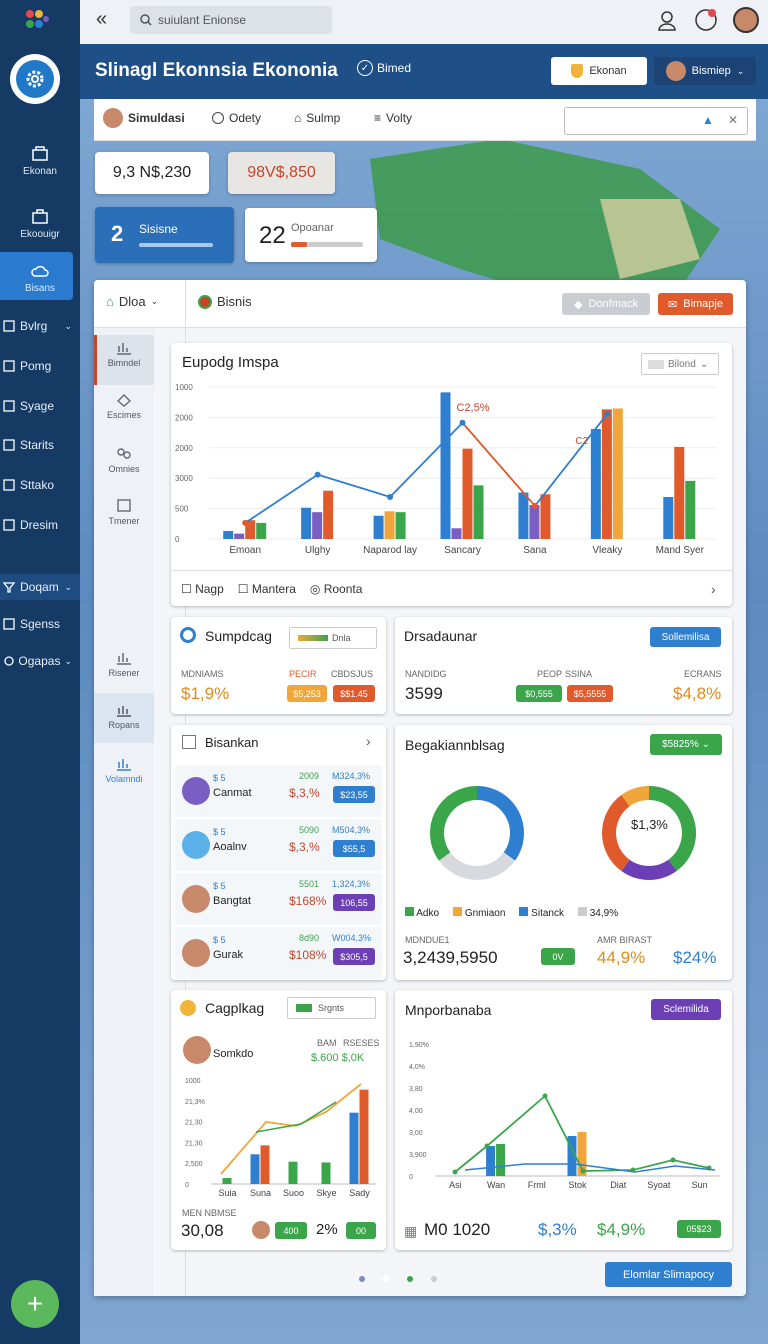 The width and height of the screenshot is (768, 1344). I want to click on tab-odety: Odety, so click(236, 118).